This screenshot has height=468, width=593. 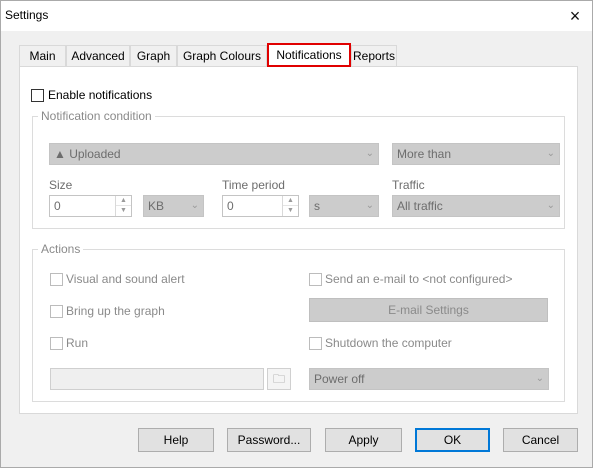 What do you see at coordinates (253, 185) in the screenshot?
I see `time-period-label: Time period` at bounding box center [253, 185].